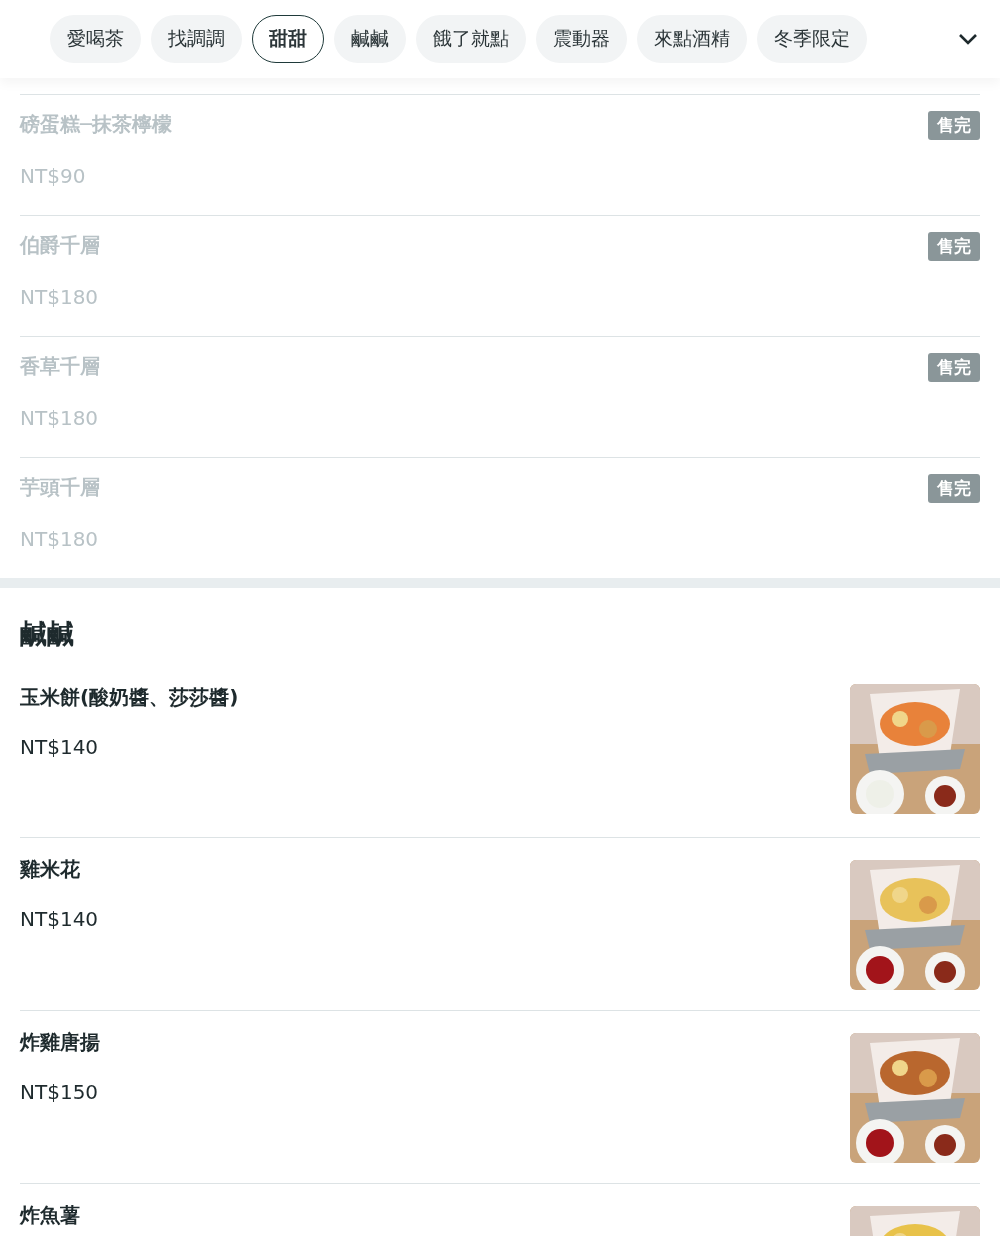  Describe the element at coordinates (370, 39) in the screenshot. I see `category-tab: 鹹鹹` at that location.